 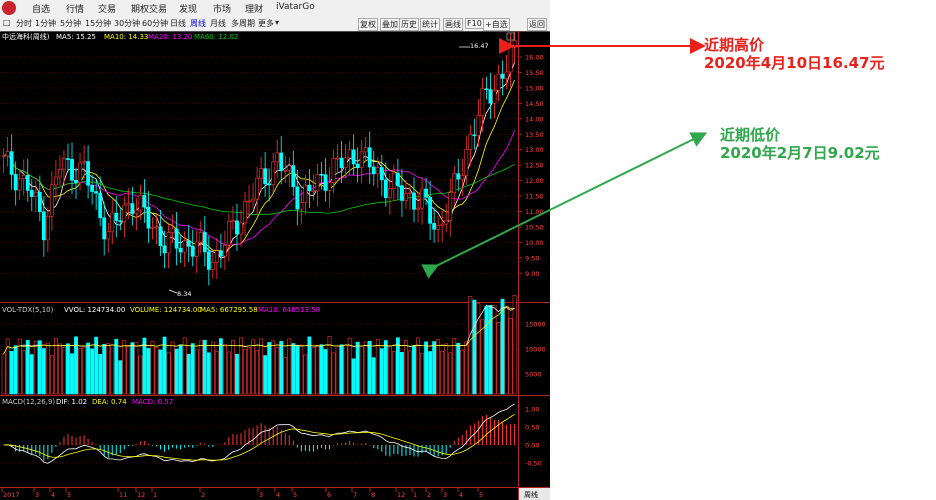 I want to click on menu-item-trade: 交易, so click(x=107, y=8).